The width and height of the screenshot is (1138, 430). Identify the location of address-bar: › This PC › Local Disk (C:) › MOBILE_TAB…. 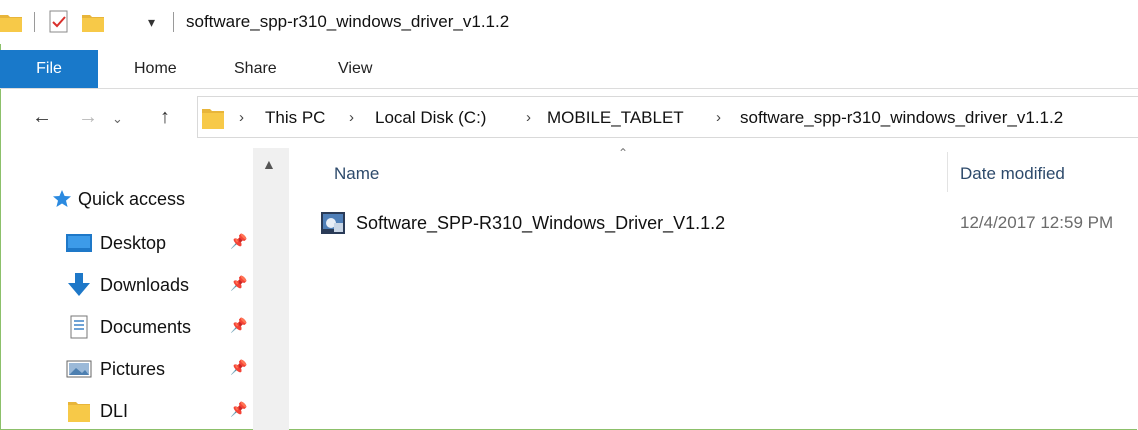
(667, 117).